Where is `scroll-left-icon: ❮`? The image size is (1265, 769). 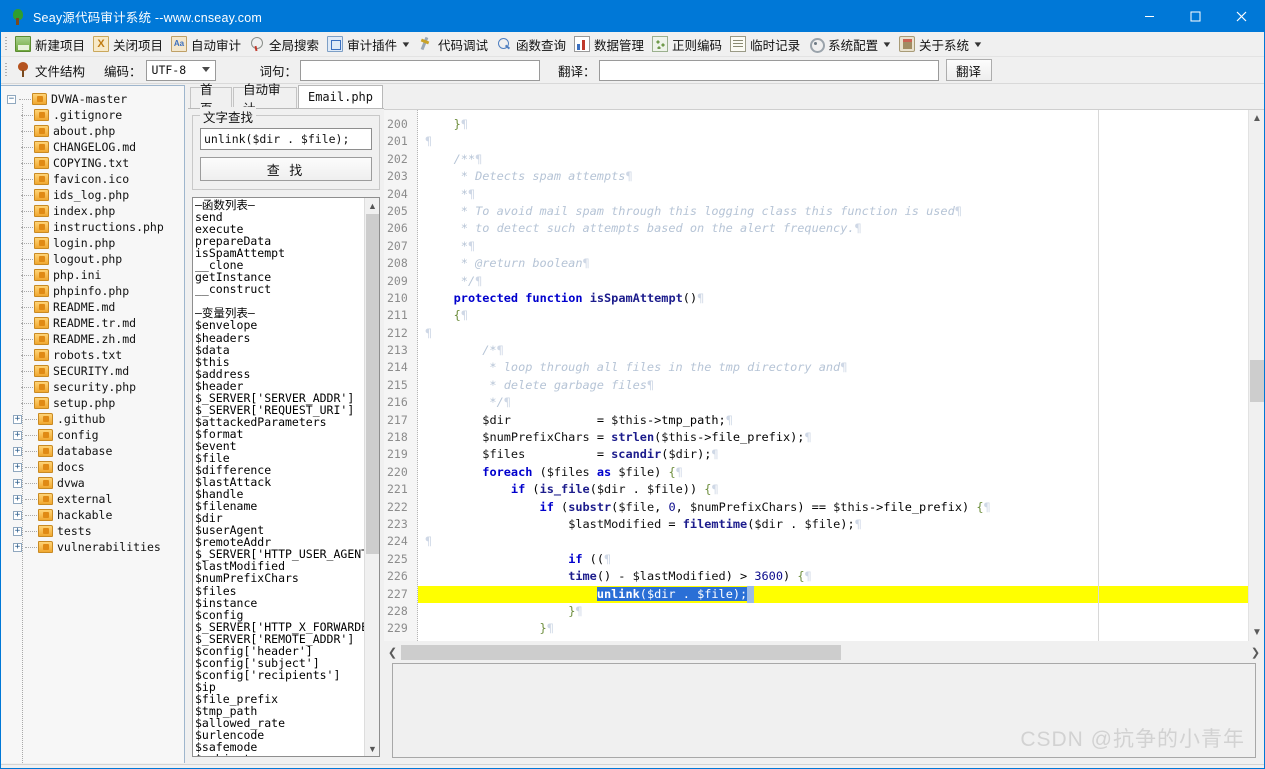
scroll-left-icon: ❮ is located at coordinates (392, 652).